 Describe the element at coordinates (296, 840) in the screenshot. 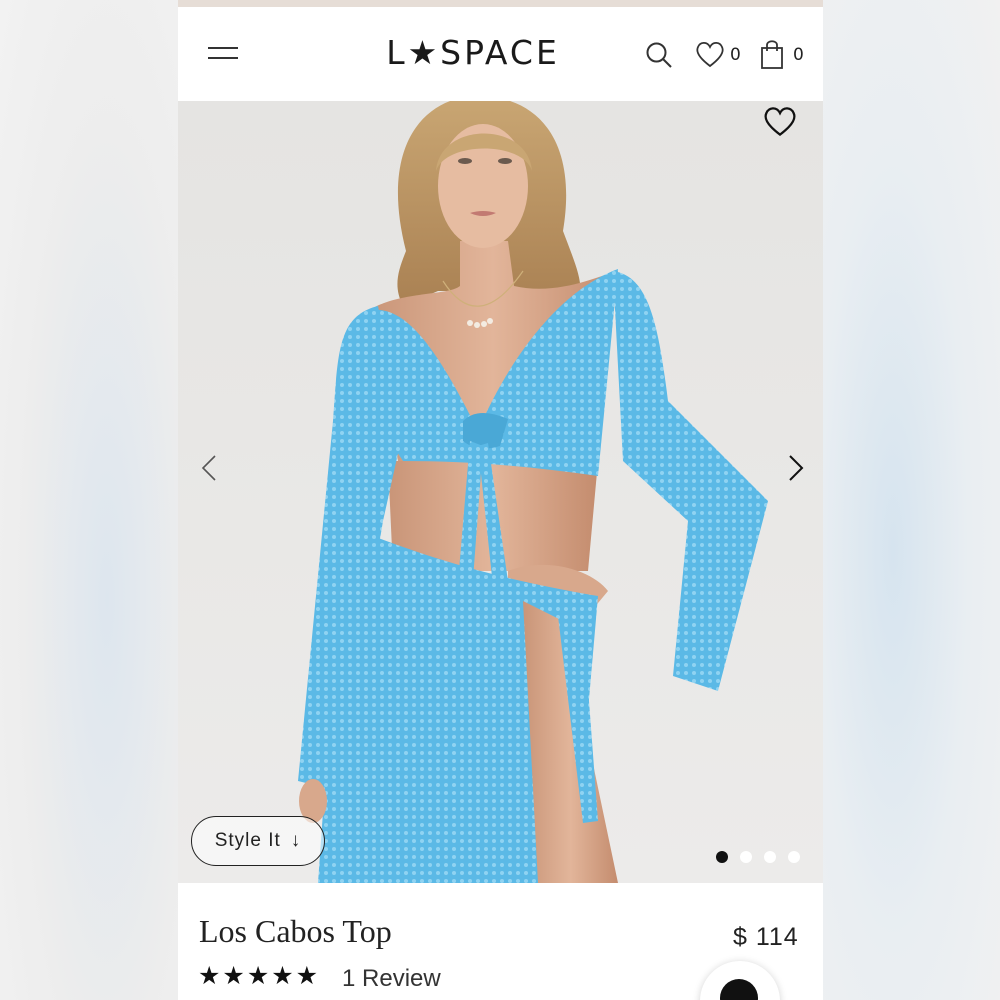

I see `down-arrow-icon: ↓` at that location.